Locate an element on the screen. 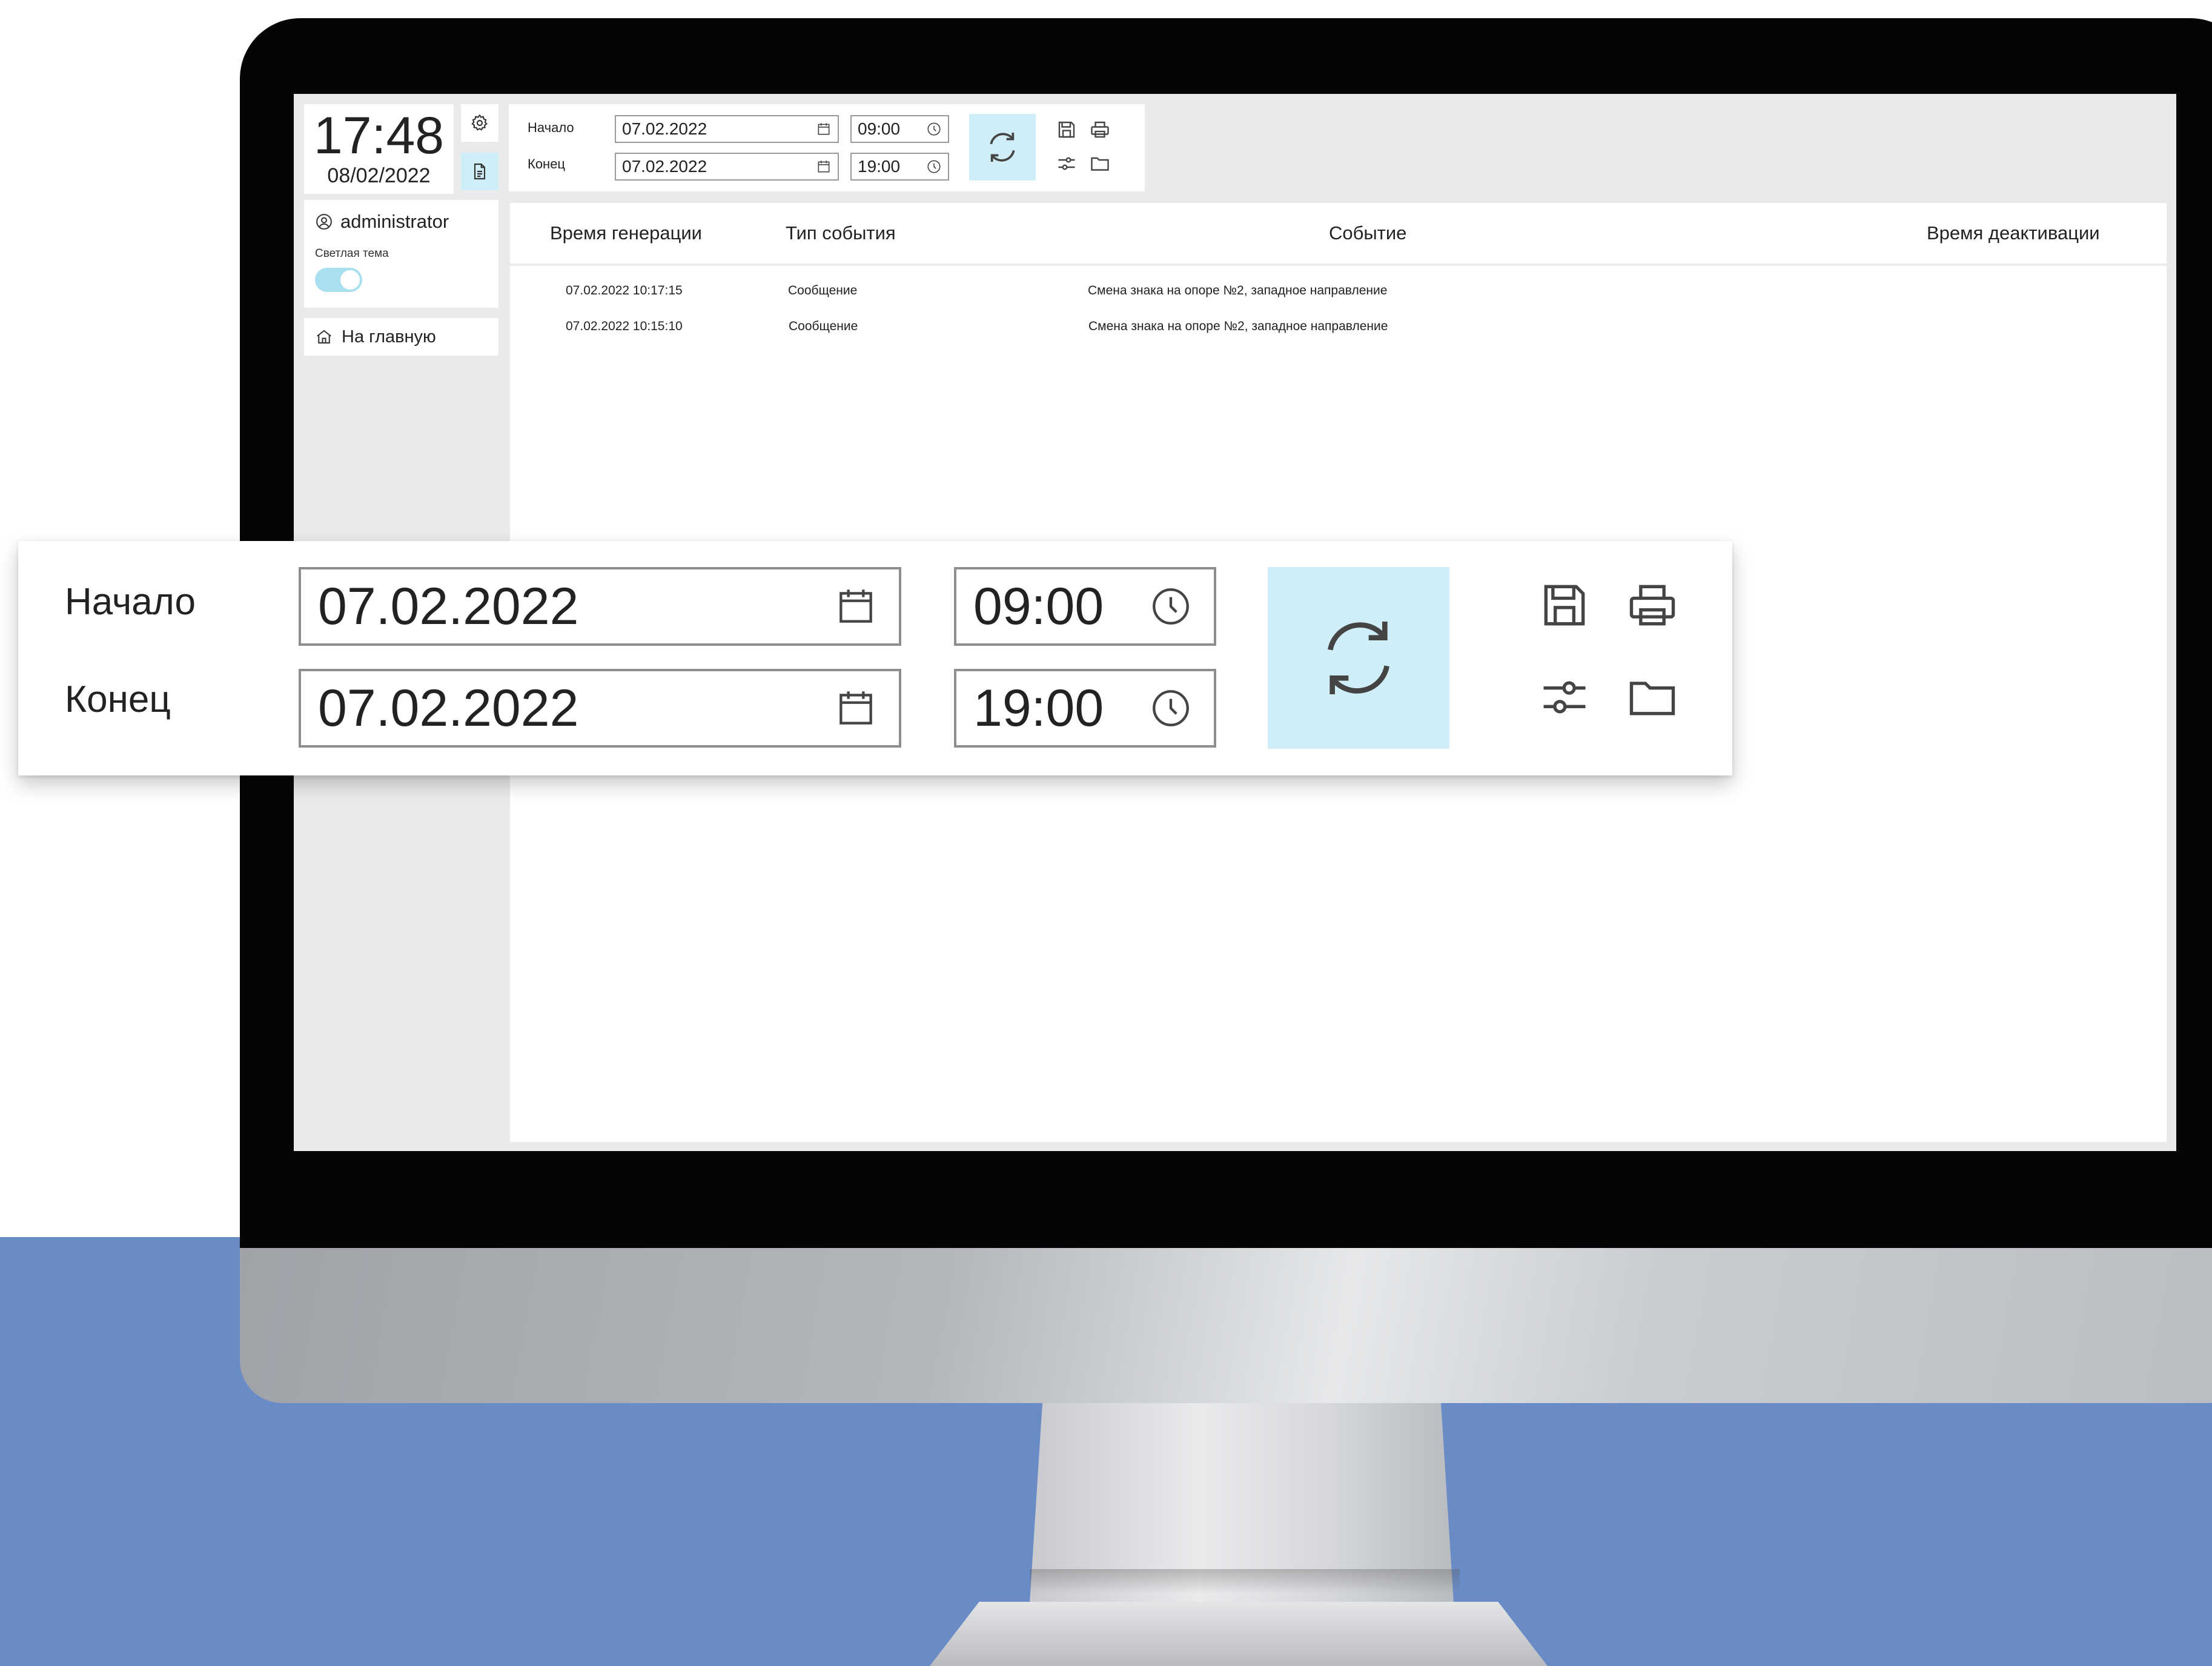 Image resolution: width=2212 pixels, height=1666 pixels. start-date-value-zoomed: 07.02.2022 is located at coordinates (449, 606).